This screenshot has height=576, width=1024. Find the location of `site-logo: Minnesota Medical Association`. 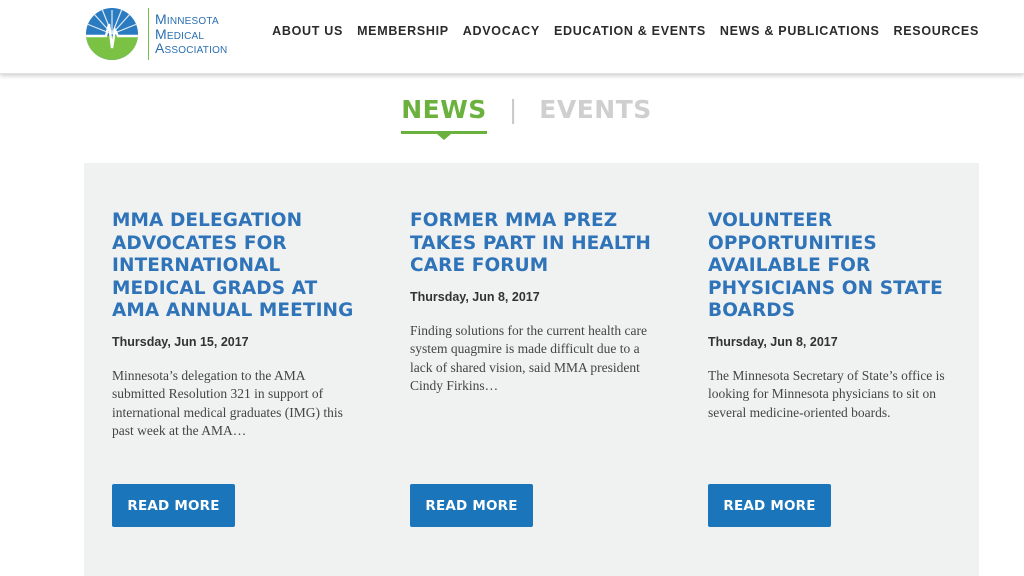

site-logo: Minnesota Medical Association is located at coordinates (155, 34).